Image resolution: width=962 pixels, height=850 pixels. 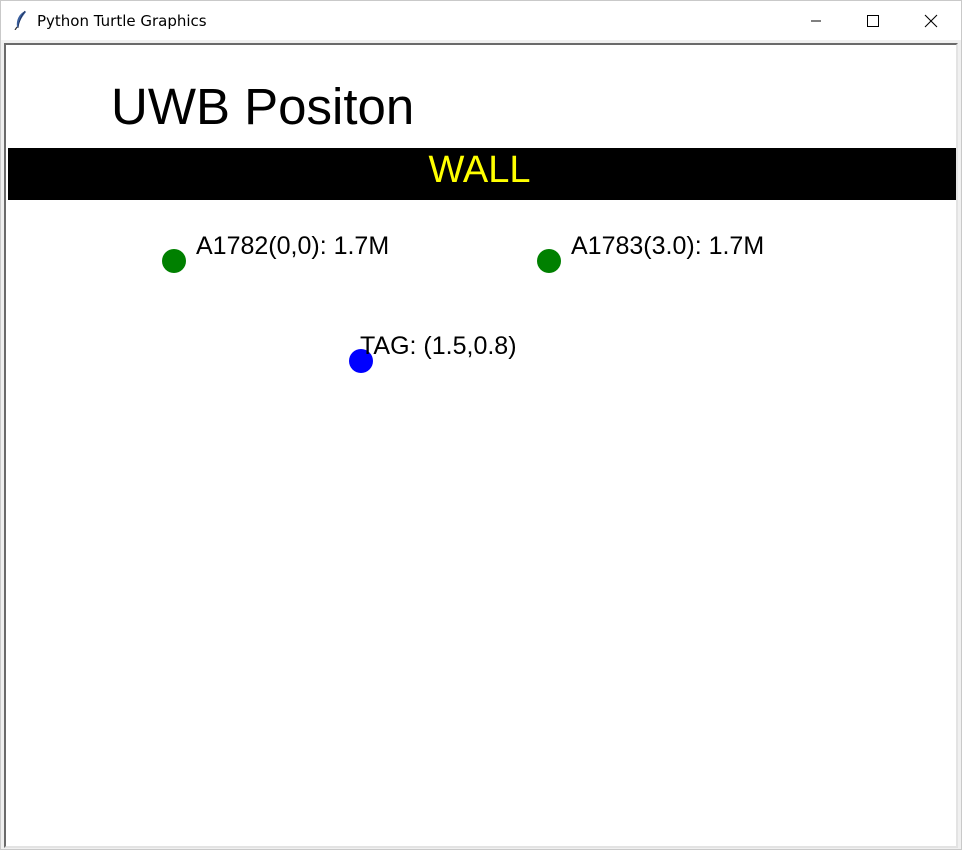 I want to click on minimize-button, so click(x=816, y=20).